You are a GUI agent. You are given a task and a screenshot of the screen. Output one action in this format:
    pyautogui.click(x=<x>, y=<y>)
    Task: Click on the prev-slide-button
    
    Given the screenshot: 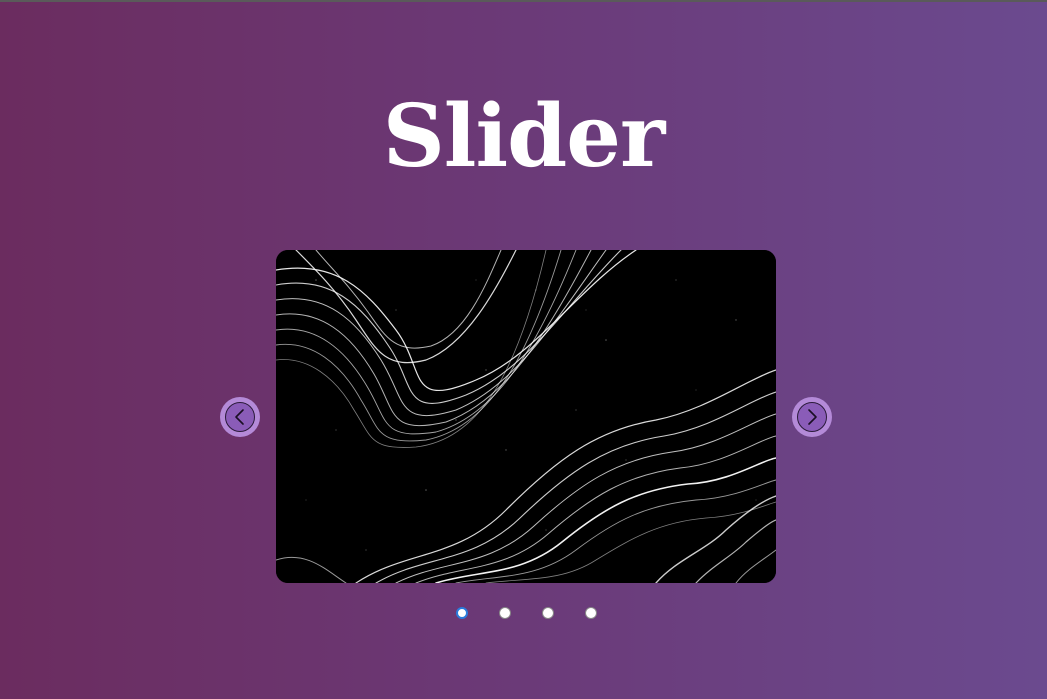 What is the action you would take?
    pyautogui.click(x=240, y=417)
    